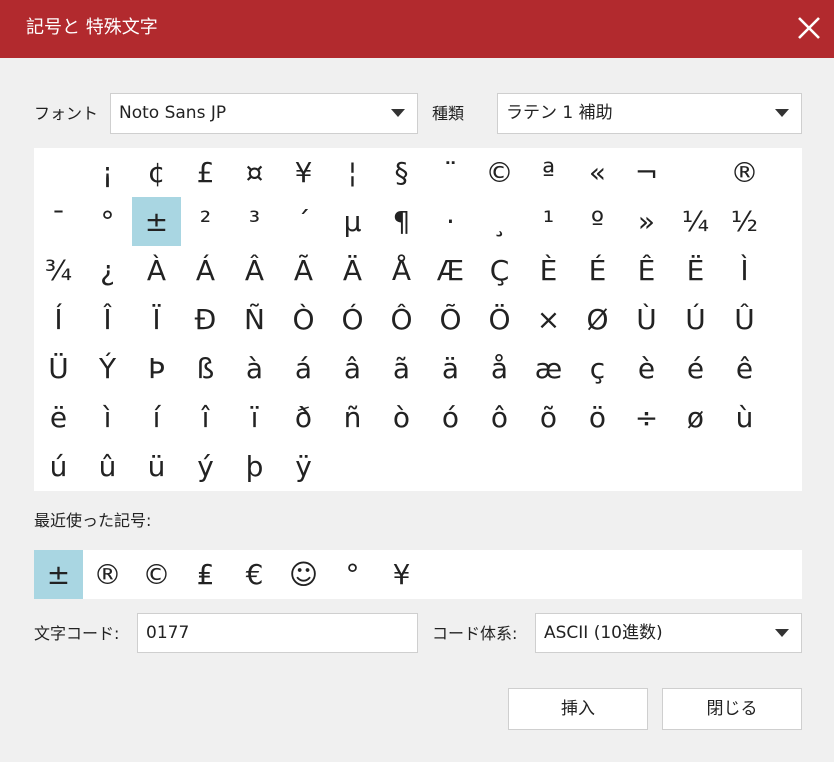  What do you see at coordinates (58, 172) in the screenshot?
I see `symbol-cell` at bounding box center [58, 172].